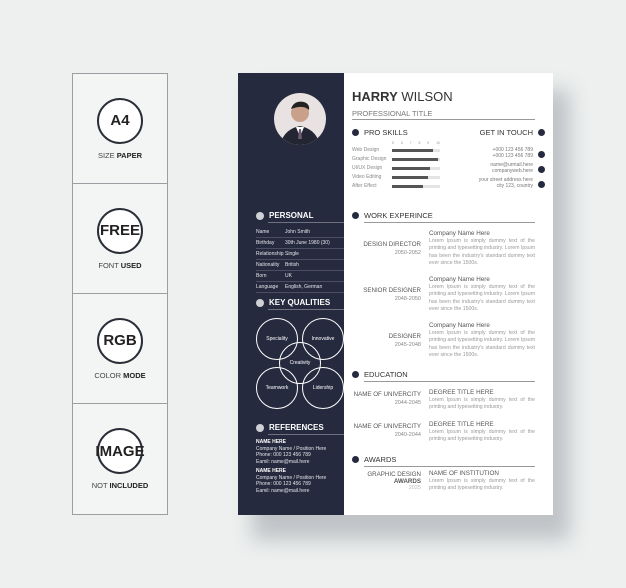 Image resolution: width=626 pixels, height=588 pixels. What do you see at coordinates (514, 186) in the screenshot?
I see `address-line-2: city 123, country` at bounding box center [514, 186].